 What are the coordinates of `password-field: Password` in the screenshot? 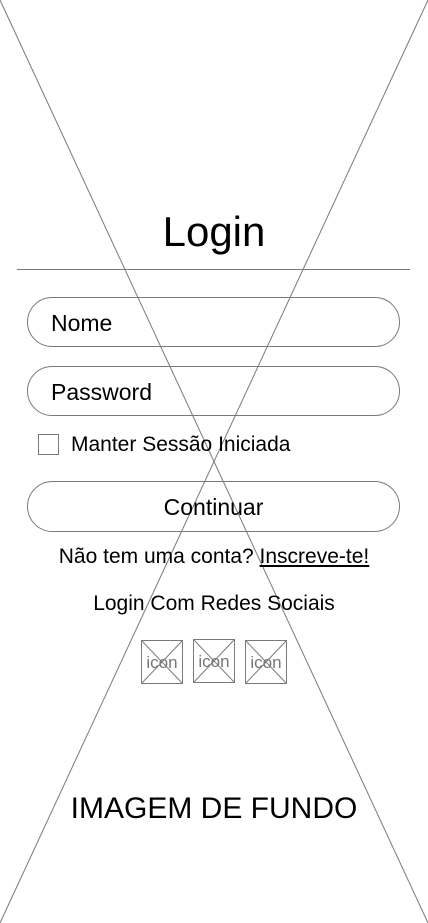 It's located at (213, 391).